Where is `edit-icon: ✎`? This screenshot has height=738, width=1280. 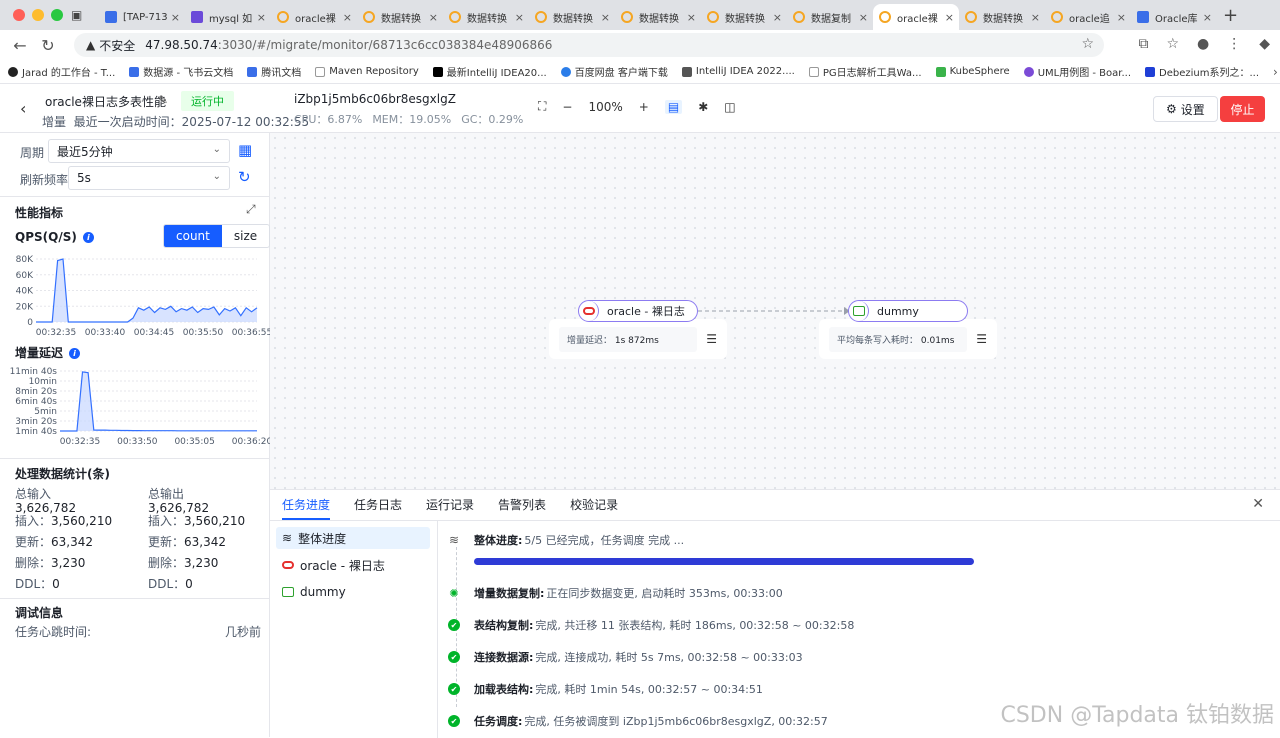 edit-icon: ✎ is located at coordinates (163, 100).